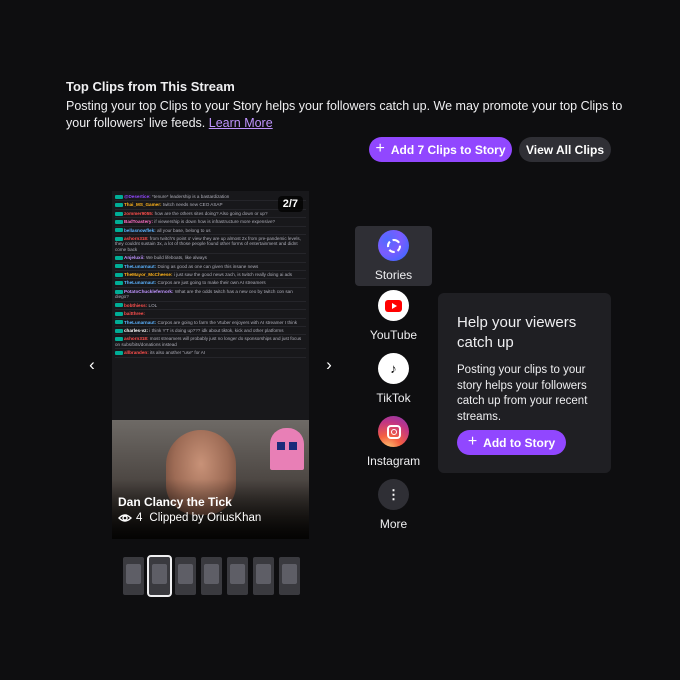 The height and width of the screenshot is (680, 680). What do you see at coordinates (329, 365) in the screenshot?
I see `chevron-right-icon: ›` at bounding box center [329, 365].